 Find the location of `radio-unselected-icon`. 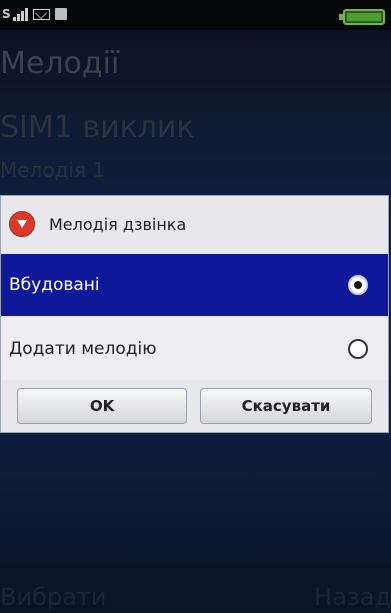

radio-unselected-icon is located at coordinates (358, 349).